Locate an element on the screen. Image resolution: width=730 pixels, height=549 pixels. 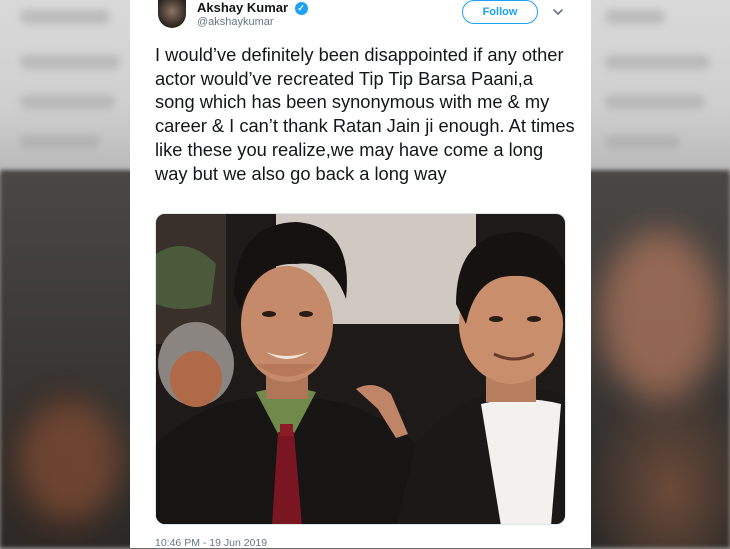
verified-badge-icon: ✓ is located at coordinates (301, 8).